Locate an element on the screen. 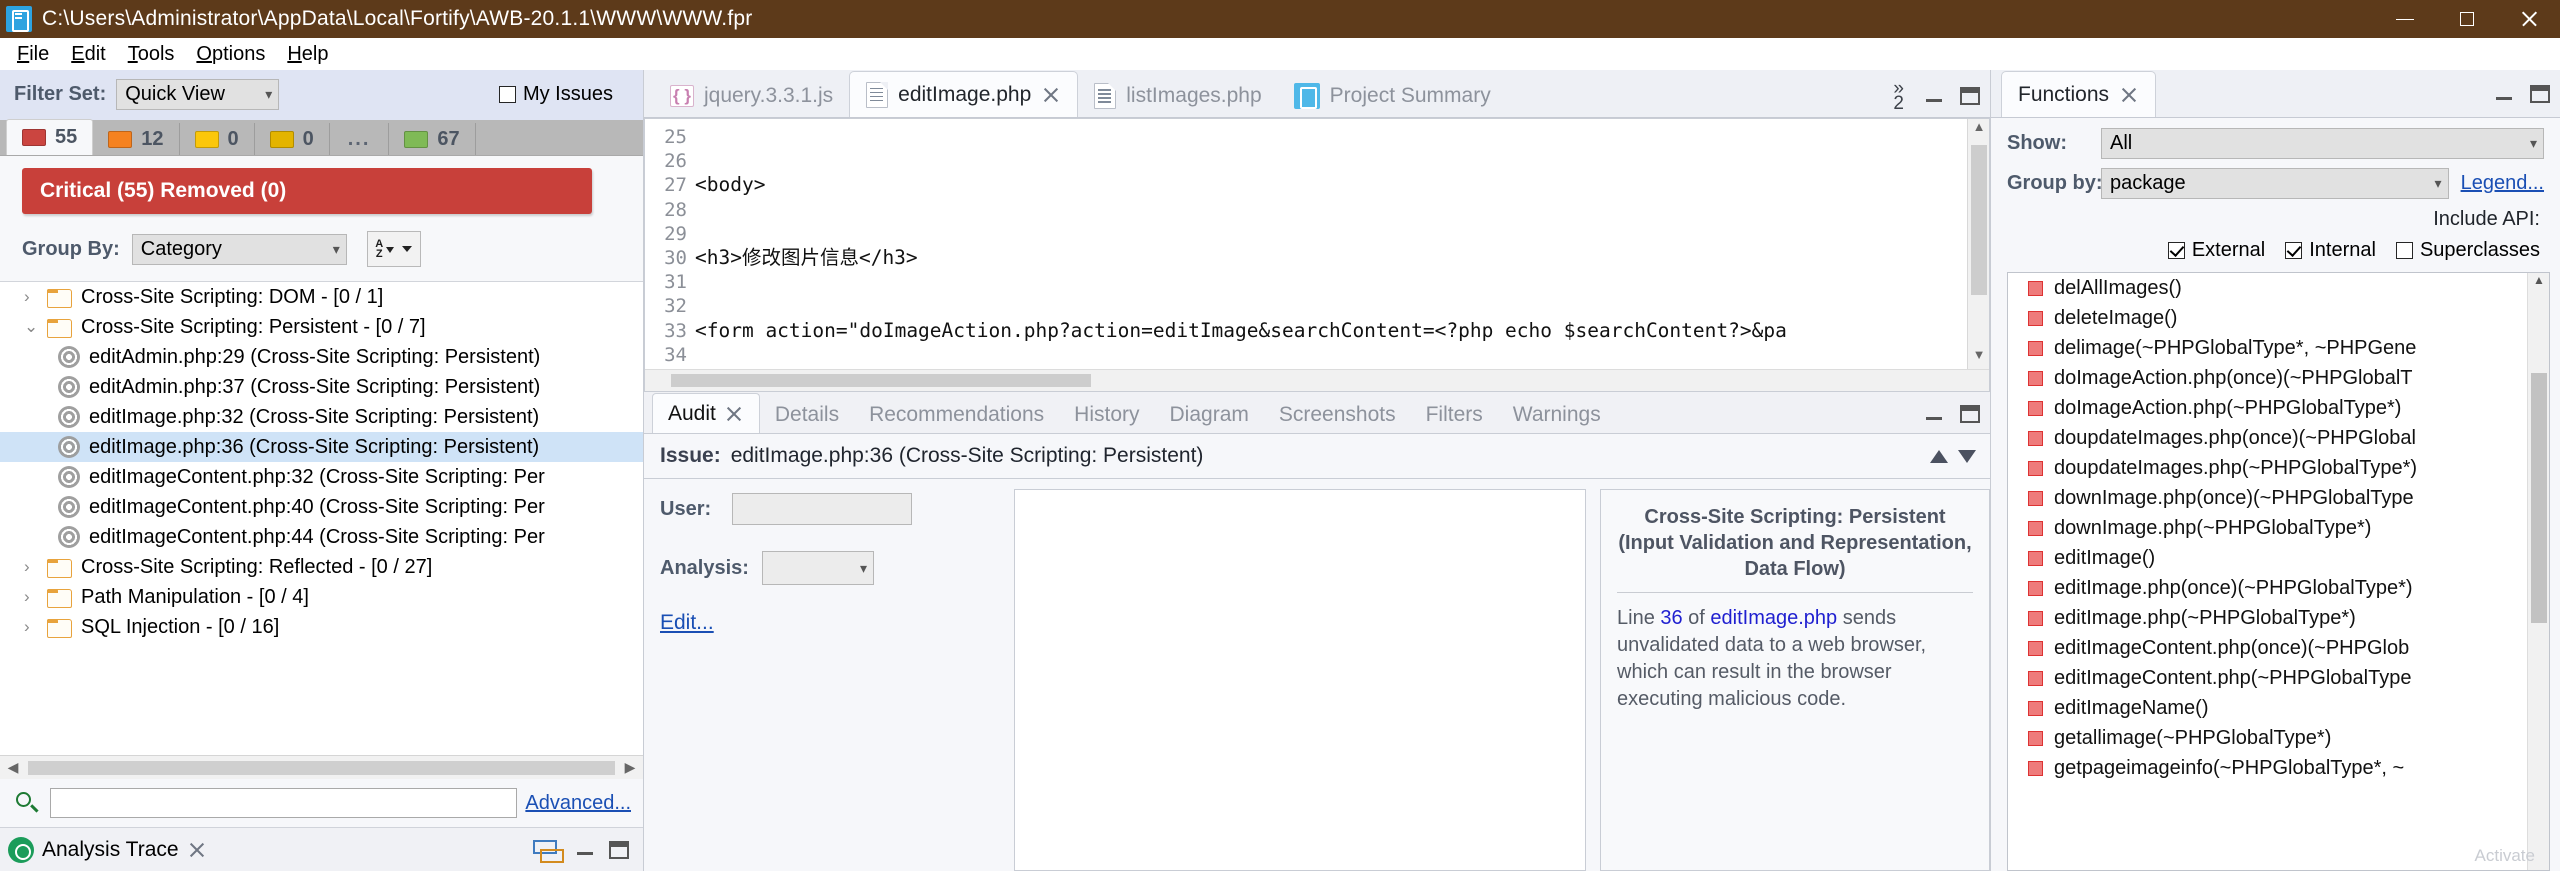 This screenshot has width=2560, height=871. checkbox-superclasses: Superclasses is located at coordinates (2467, 250).